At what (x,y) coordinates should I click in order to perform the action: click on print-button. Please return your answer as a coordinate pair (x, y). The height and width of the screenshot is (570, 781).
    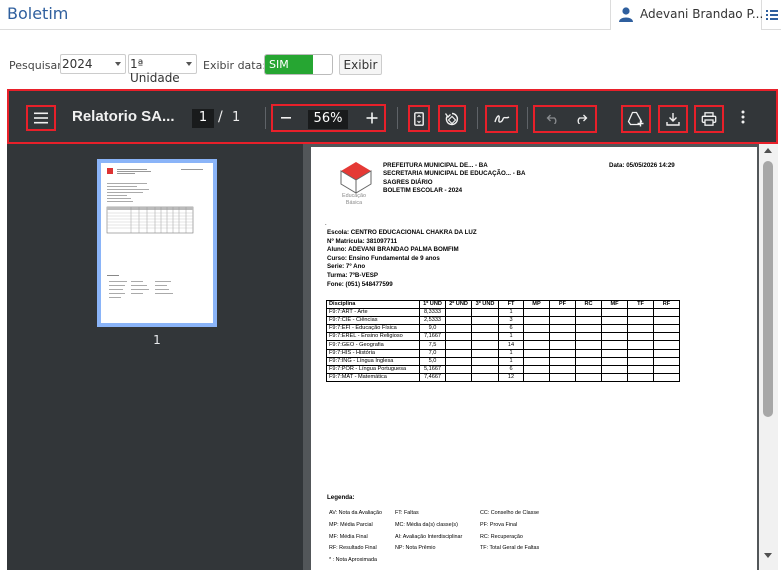
    Looking at the image, I should click on (709, 119).